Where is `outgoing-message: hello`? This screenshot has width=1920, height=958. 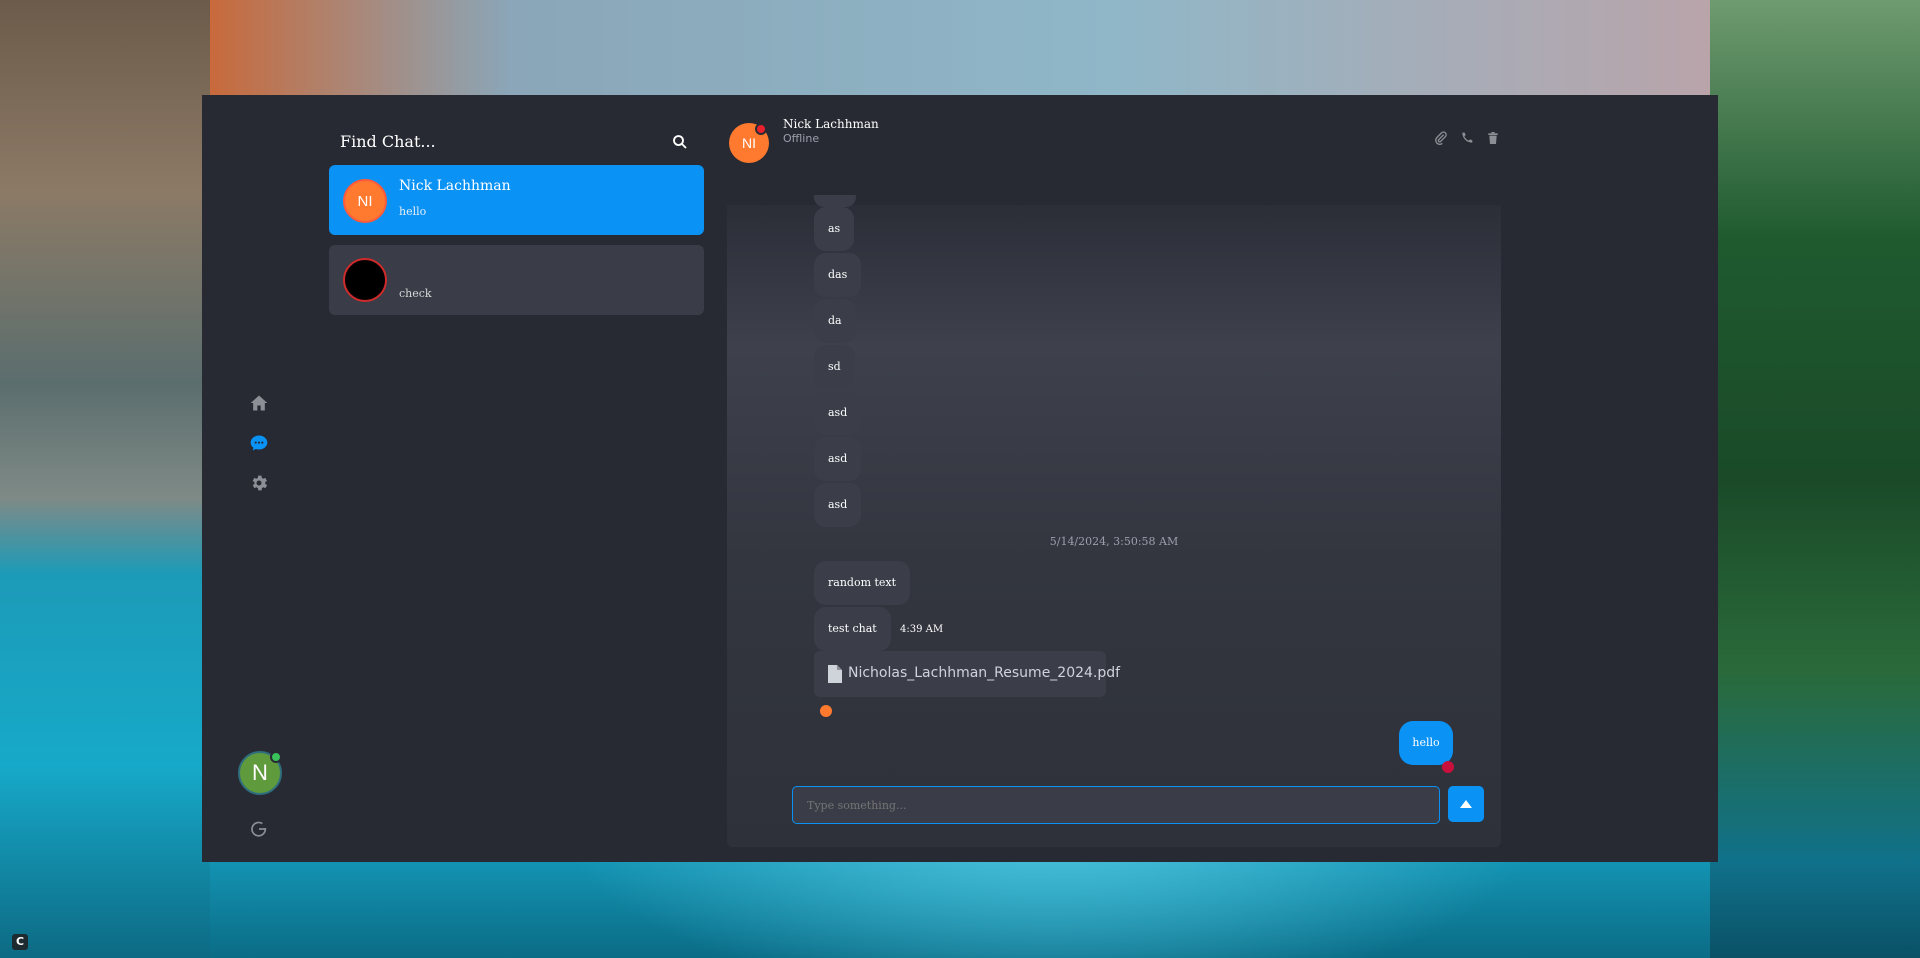
outgoing-message: hello is located at coordinates (1426, 743).